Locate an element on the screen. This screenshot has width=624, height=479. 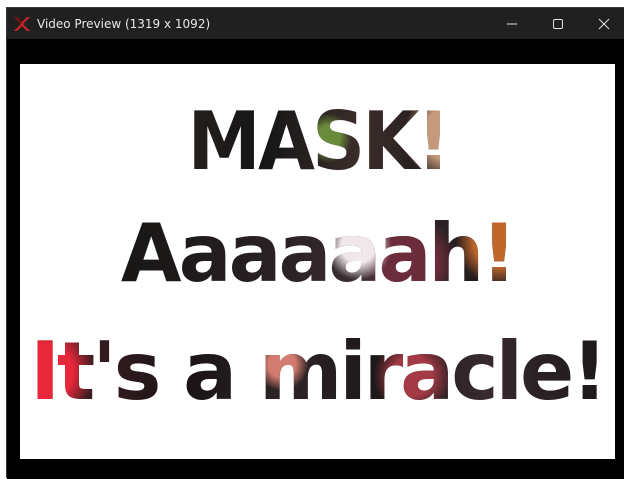
minimize-button is located at coordinates (512, 23).